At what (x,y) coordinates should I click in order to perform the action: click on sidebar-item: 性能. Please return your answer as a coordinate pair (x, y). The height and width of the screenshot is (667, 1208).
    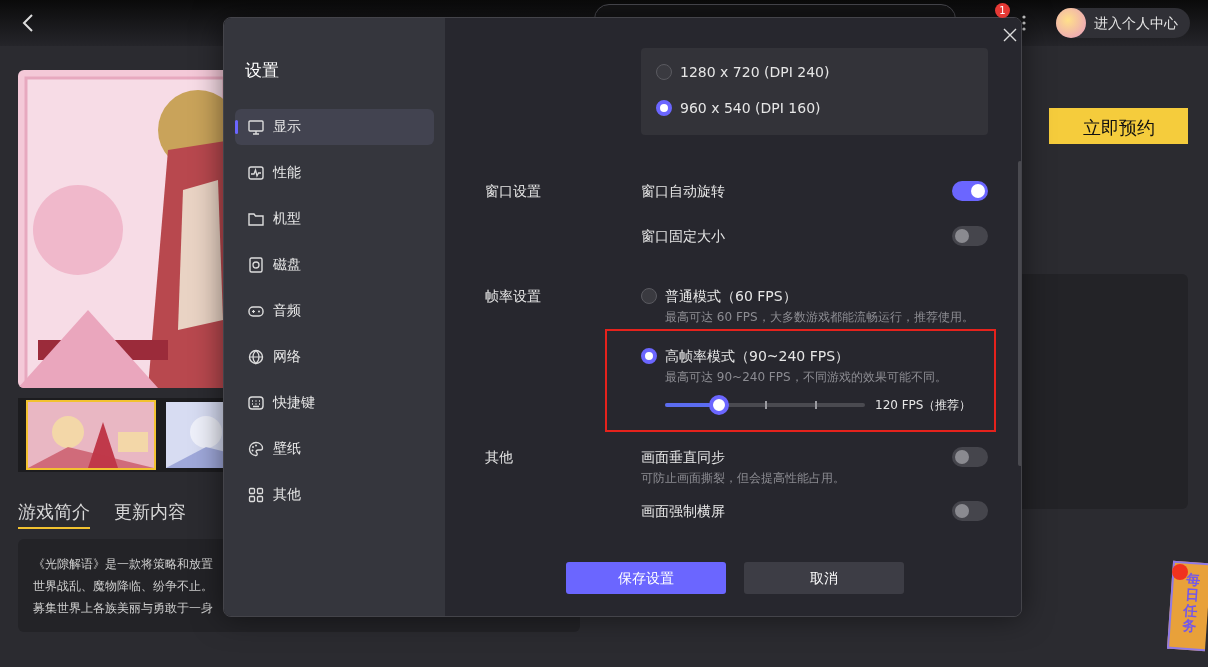
    Looking at the image, I should click on (334, 172).